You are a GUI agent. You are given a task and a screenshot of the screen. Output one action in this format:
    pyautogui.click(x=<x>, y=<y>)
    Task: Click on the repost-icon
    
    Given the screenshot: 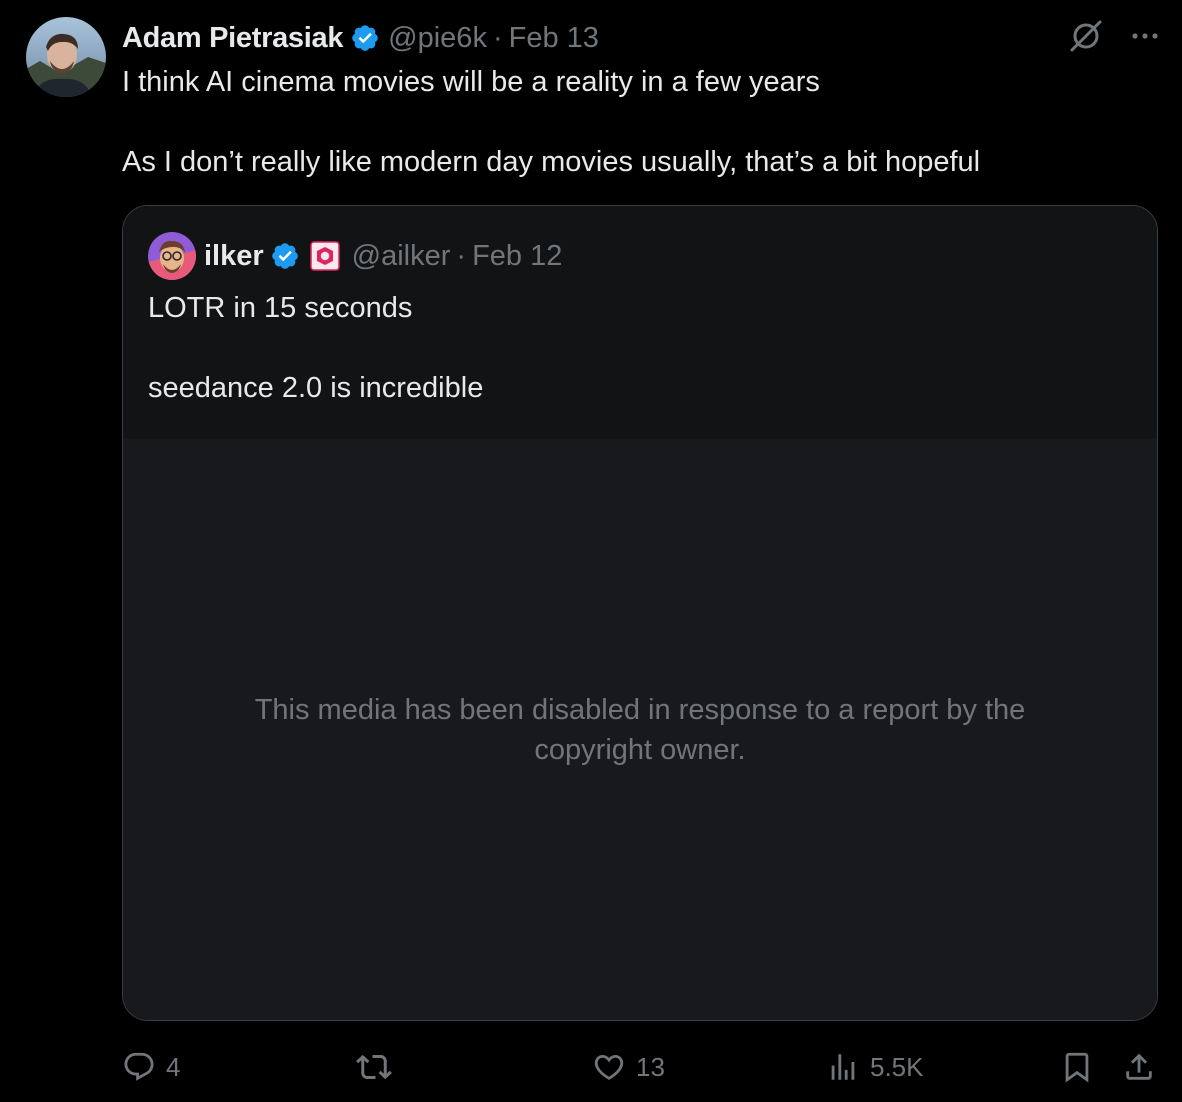 What is the action you would take?
    pyautogui.click(x=374, y=1067)
    